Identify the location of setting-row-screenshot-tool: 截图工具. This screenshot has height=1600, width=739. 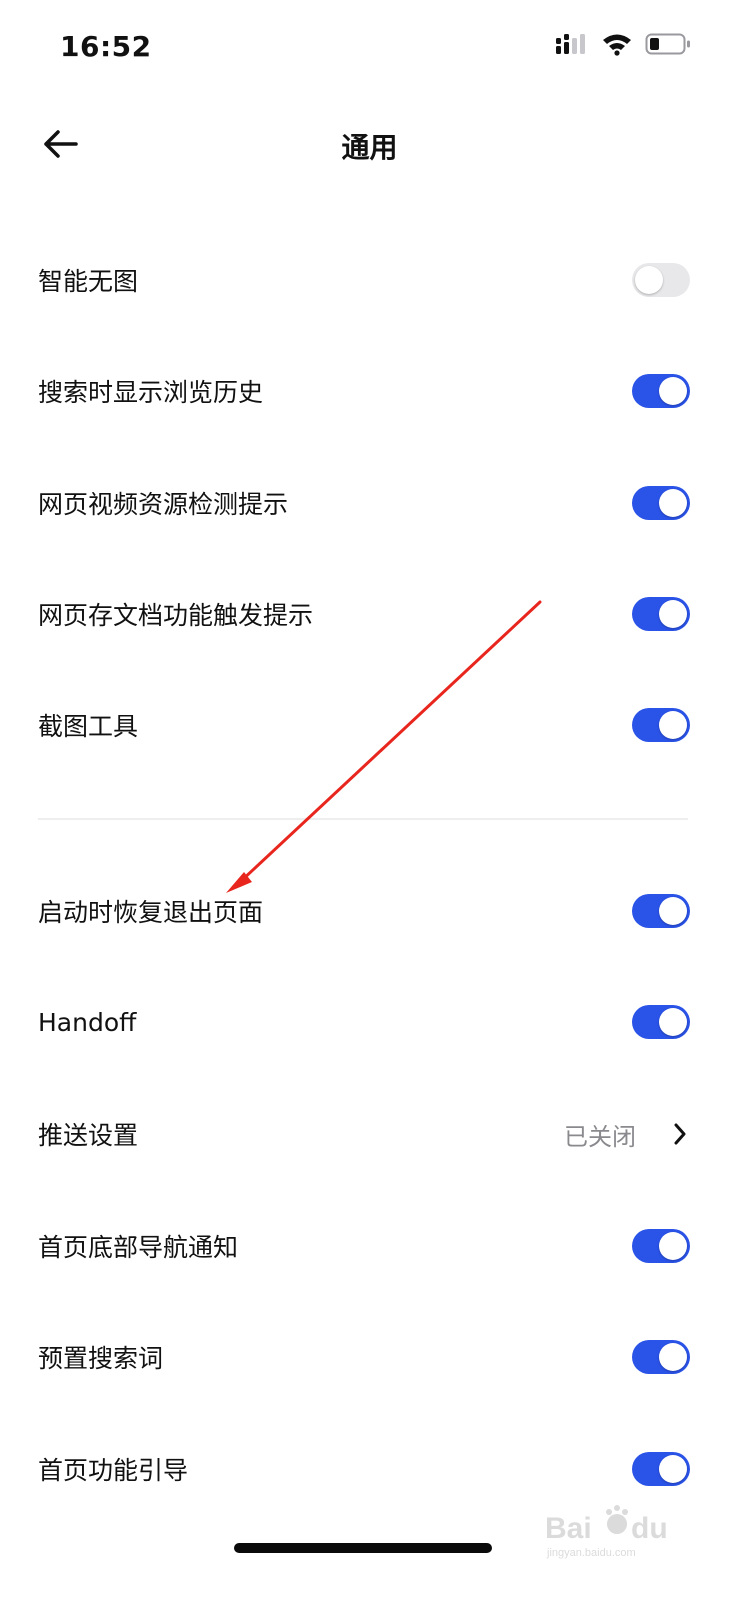
(364, 725).